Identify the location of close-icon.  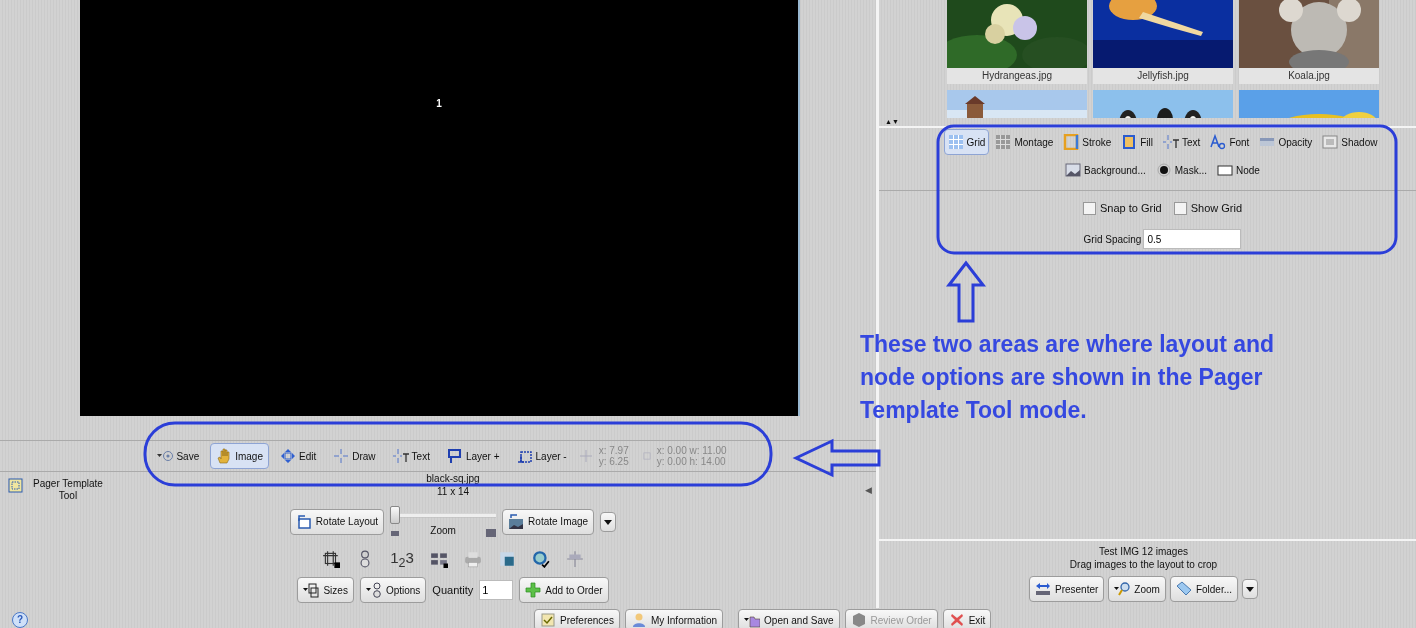
(956, 620).